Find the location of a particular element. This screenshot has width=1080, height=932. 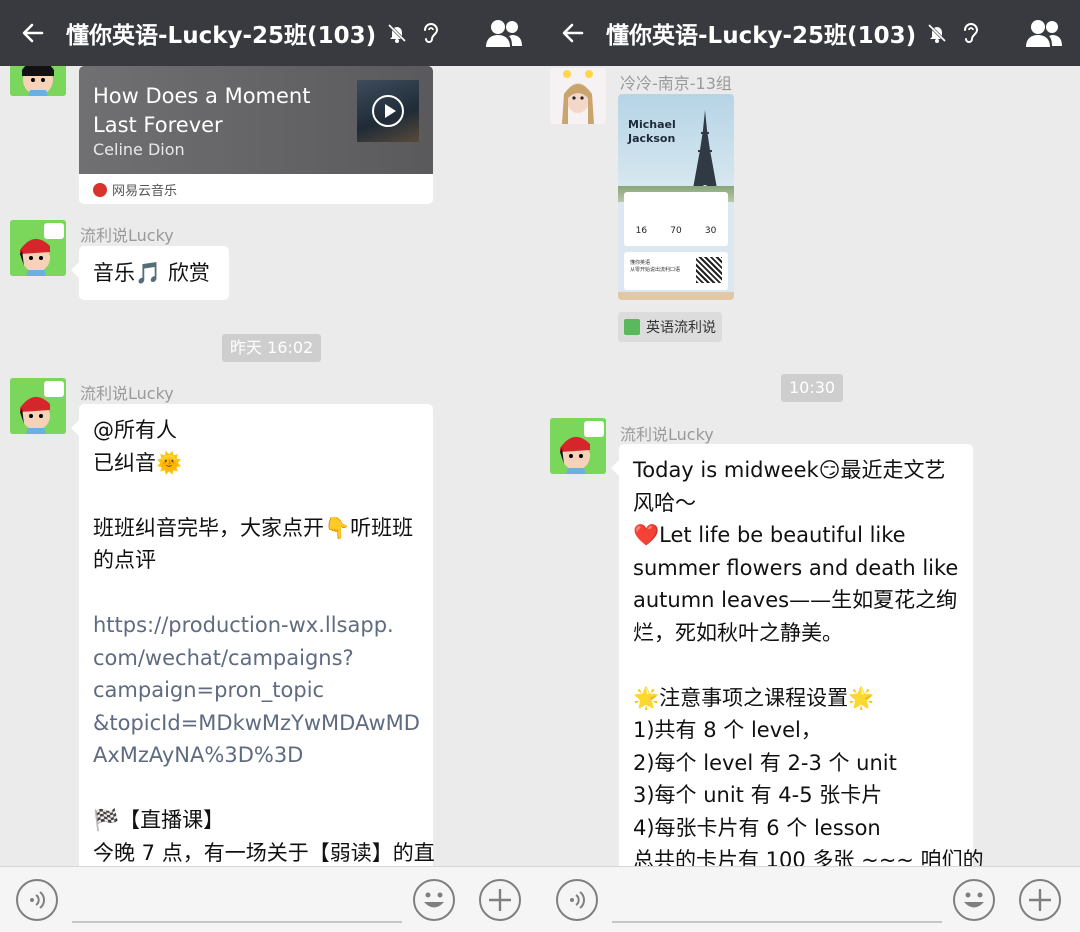

poster-promo-text: 懂你英语 从零开始说出流利口语 is located at coordinates (655, 266).